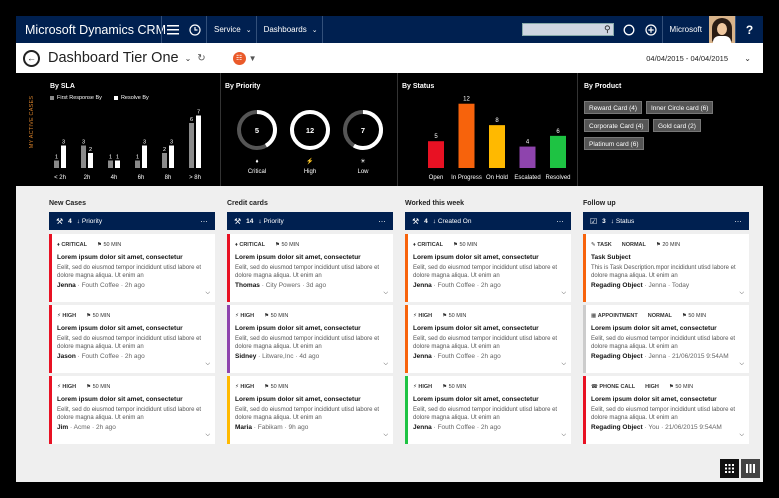 The height and width of the screenshot is (498, 779). I want to click on card-owner-name: Jason, so click(66, 356).